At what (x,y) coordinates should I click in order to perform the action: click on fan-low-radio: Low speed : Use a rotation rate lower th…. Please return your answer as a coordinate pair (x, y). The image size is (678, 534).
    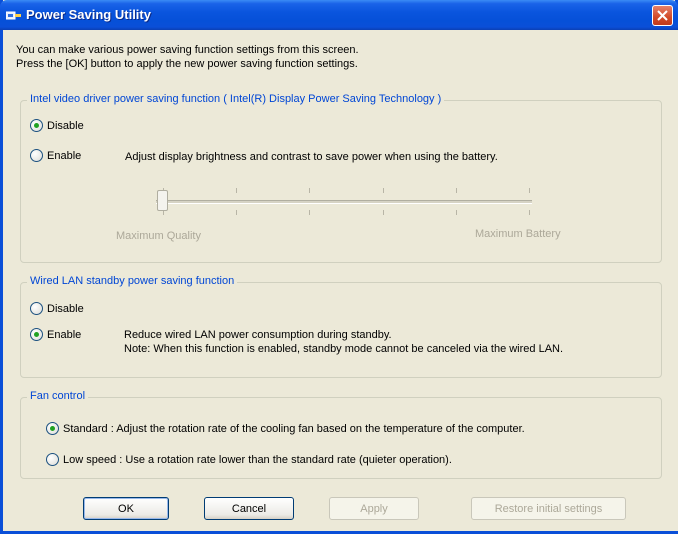
    Looking at the image, I should click on (249, 459).